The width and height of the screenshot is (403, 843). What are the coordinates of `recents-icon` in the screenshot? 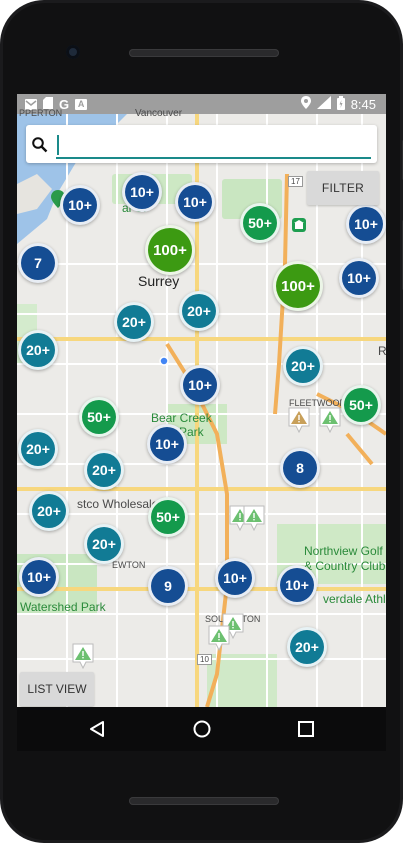 It's located at (306, 729).